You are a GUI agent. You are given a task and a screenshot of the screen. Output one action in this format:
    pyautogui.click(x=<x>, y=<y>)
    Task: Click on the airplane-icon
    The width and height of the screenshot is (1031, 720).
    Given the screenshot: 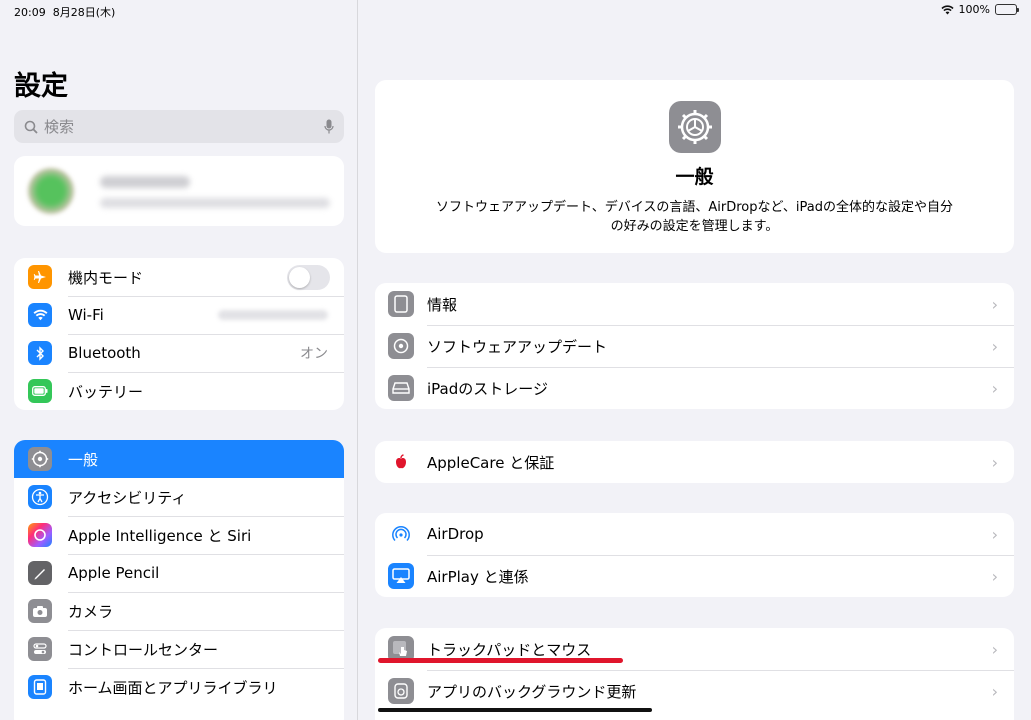 What is the action you would take?
    pyautogui.click(x=40, y=277)
    